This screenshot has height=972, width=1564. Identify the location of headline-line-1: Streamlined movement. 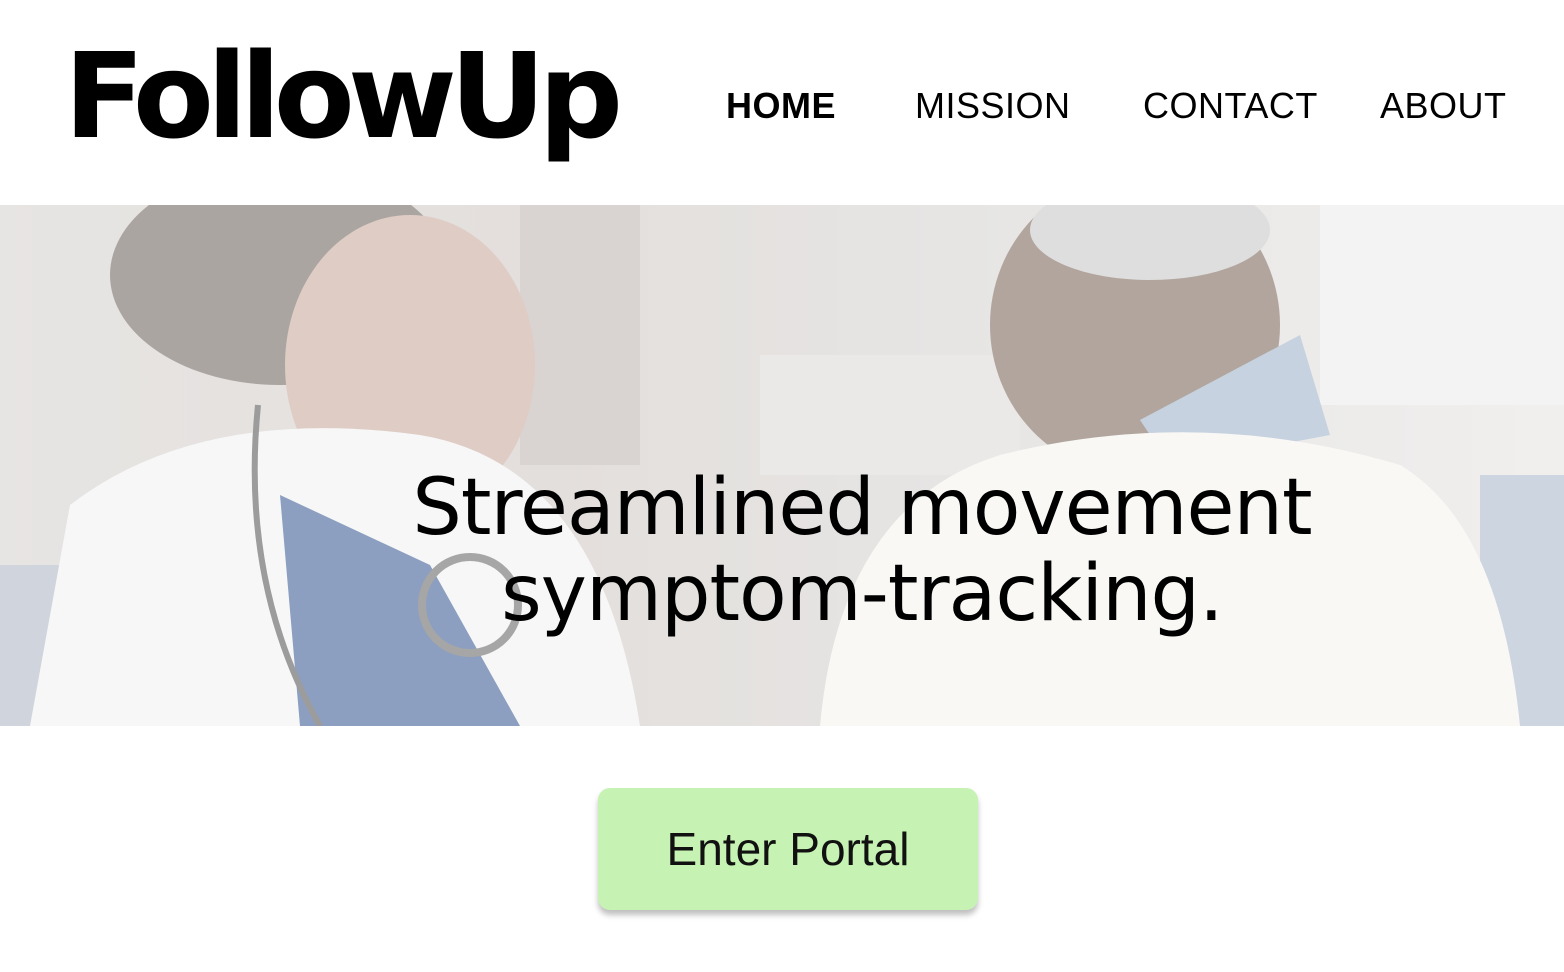
(862, 508).